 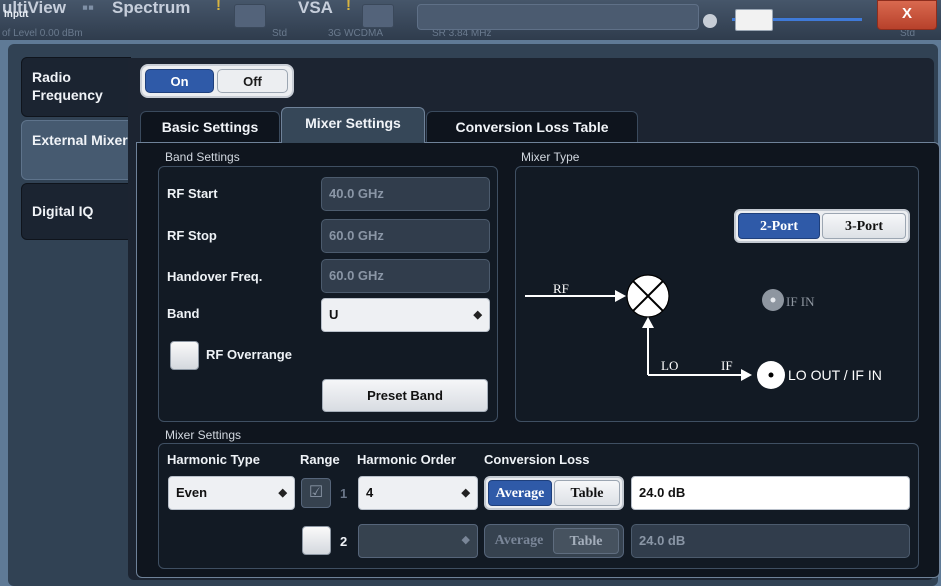 I want to click on range-header: Range, so click(x=320, y=459).